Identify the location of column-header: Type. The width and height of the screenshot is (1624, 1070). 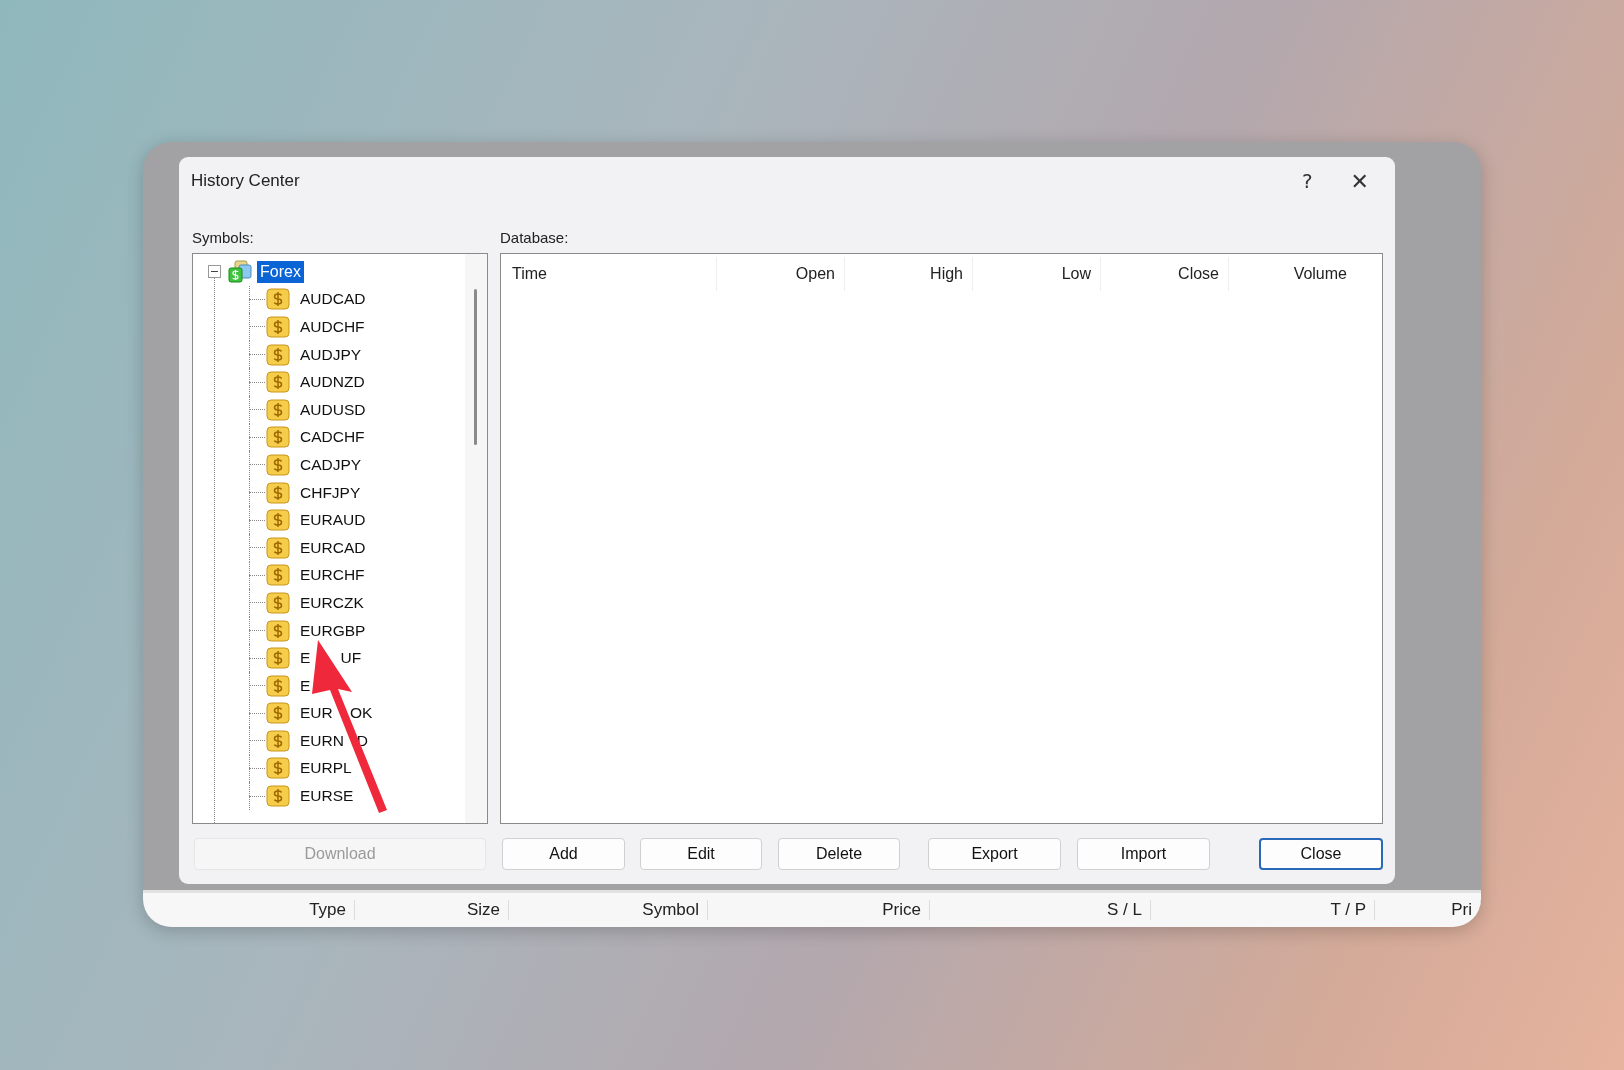
(249, 910).